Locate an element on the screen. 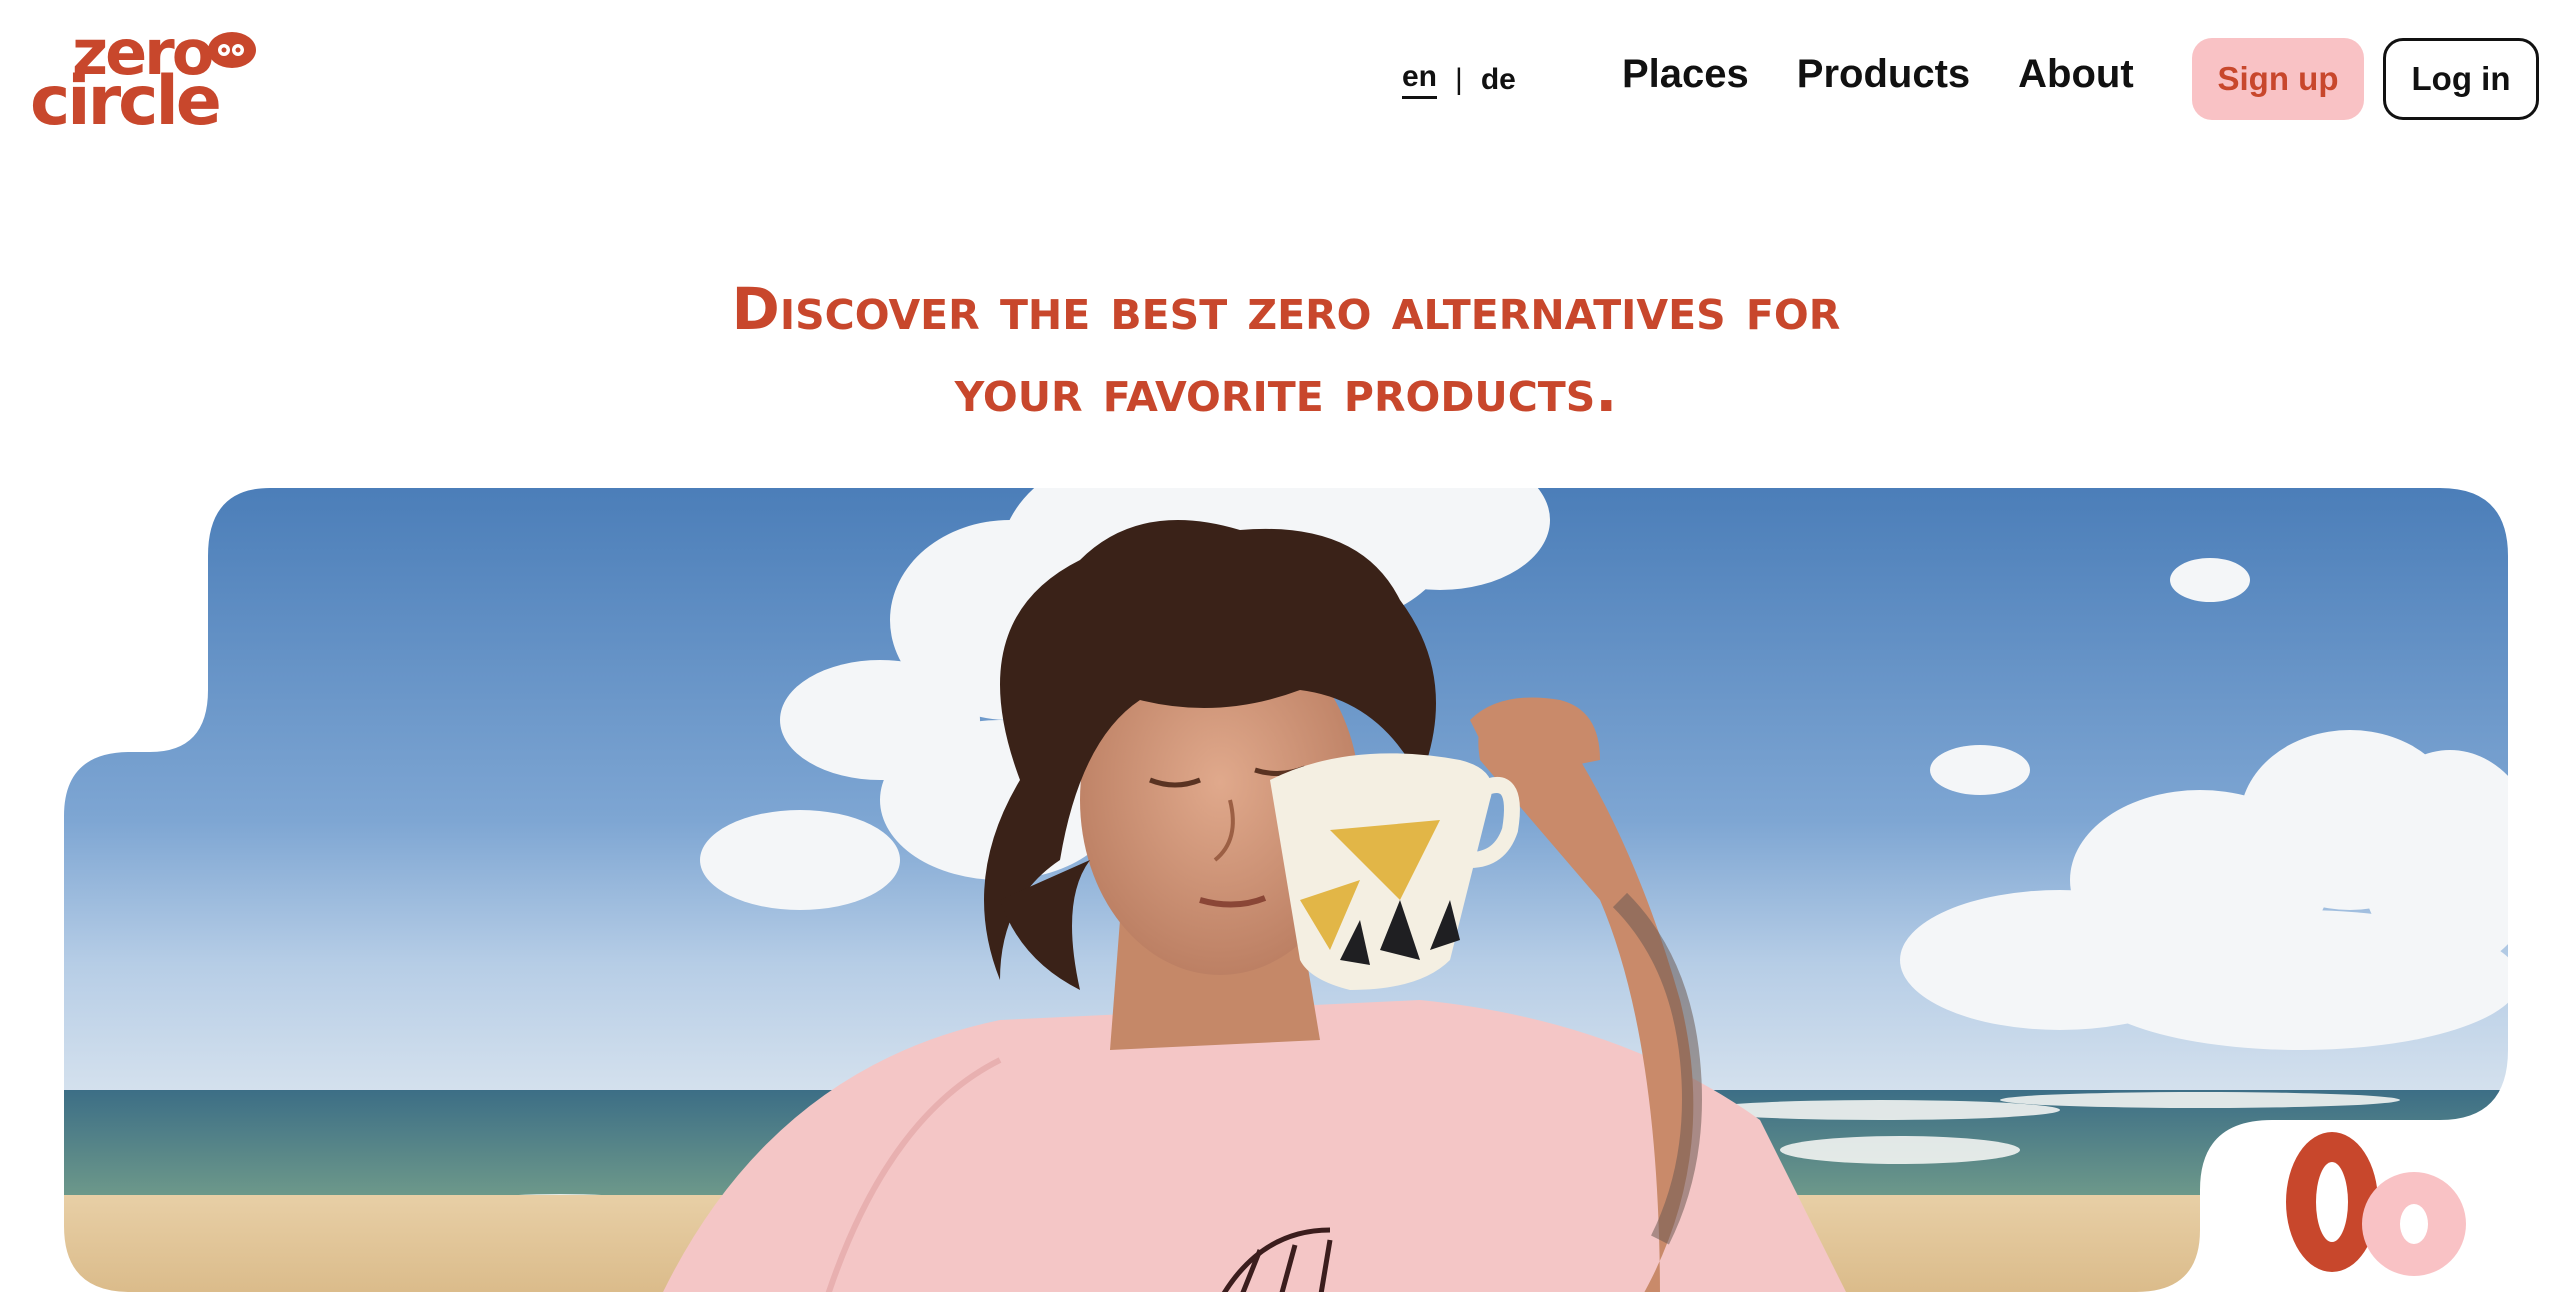 This screenshot has height=1316, width=2572. logo: zero circle is located at coordinates (145, 81).